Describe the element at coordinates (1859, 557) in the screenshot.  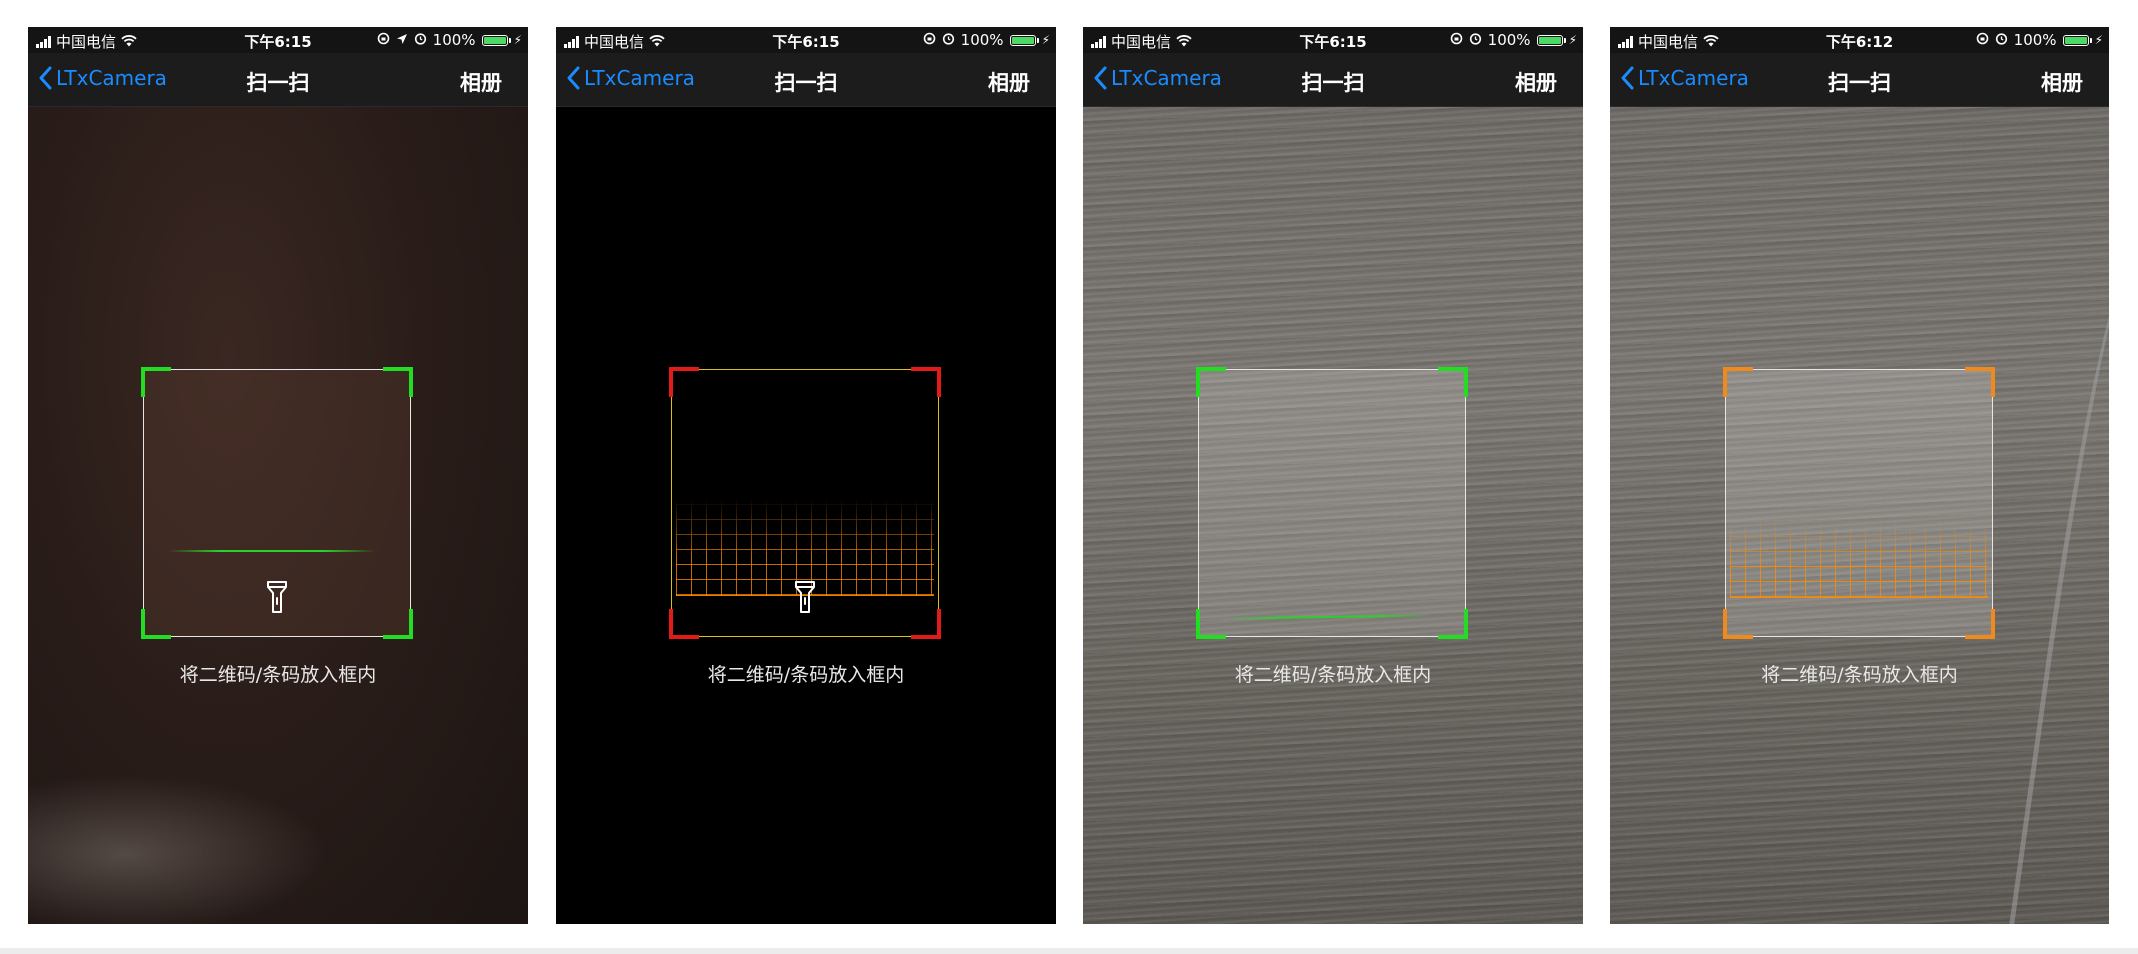
I see `scan-grid` at that location.